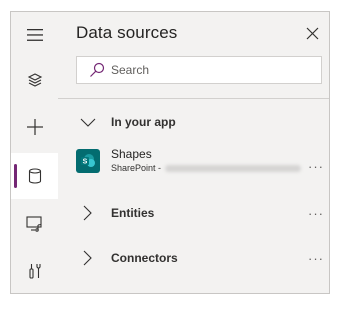  I want to click on section-in-your-app: In your app, so click(193, 122).